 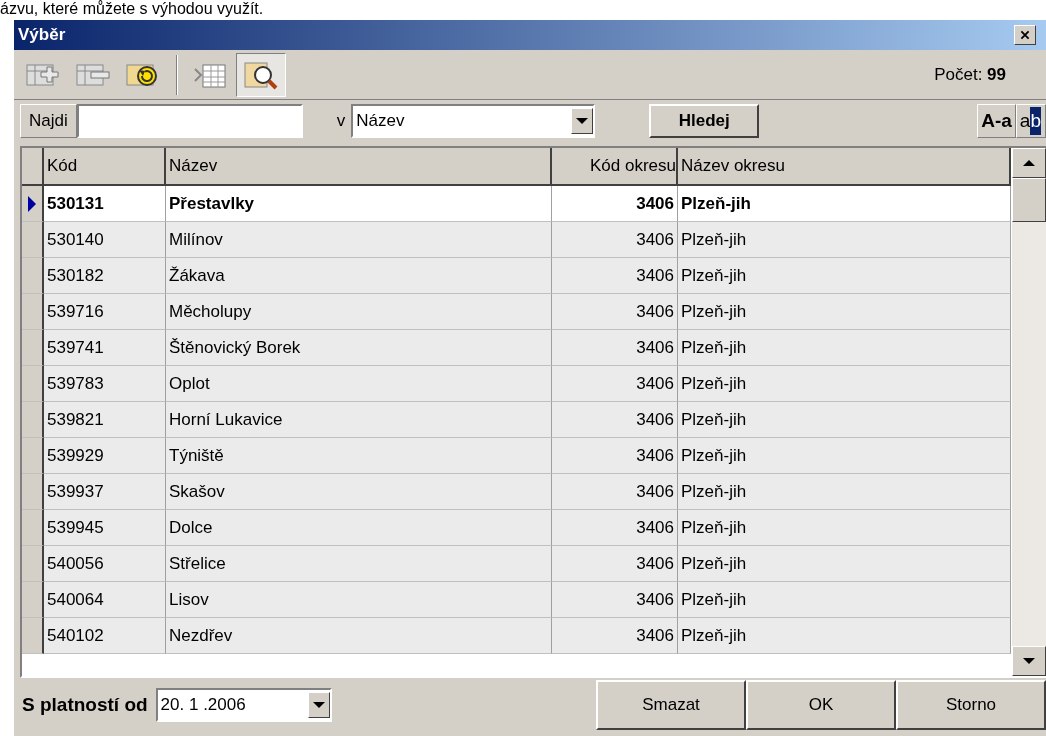 What do you see at coordinates (105, 384) in the screenshot?
I see `table-cell: 539783` at bounding box center [105, 384].